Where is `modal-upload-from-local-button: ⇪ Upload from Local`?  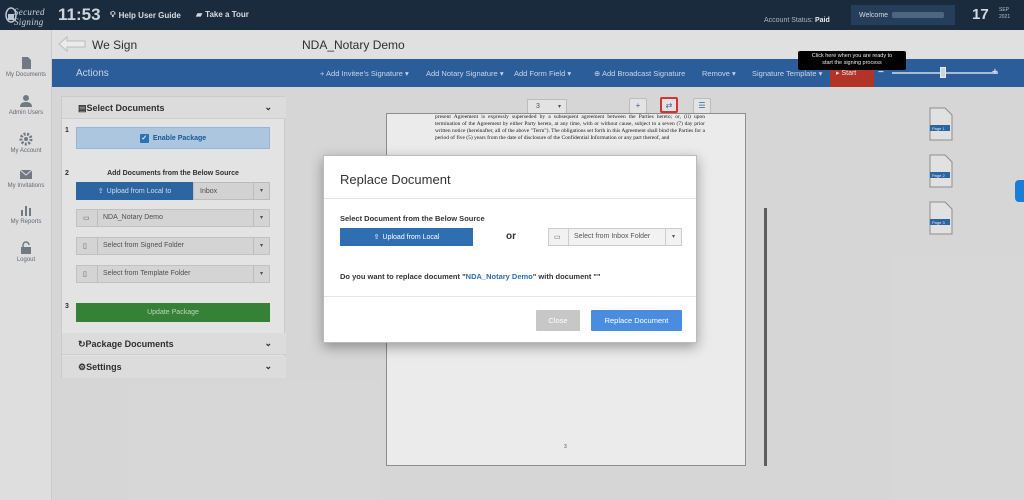
modal-upload-from-local-button: ⇪ Upload from Local is located at coordinates (406, 237).